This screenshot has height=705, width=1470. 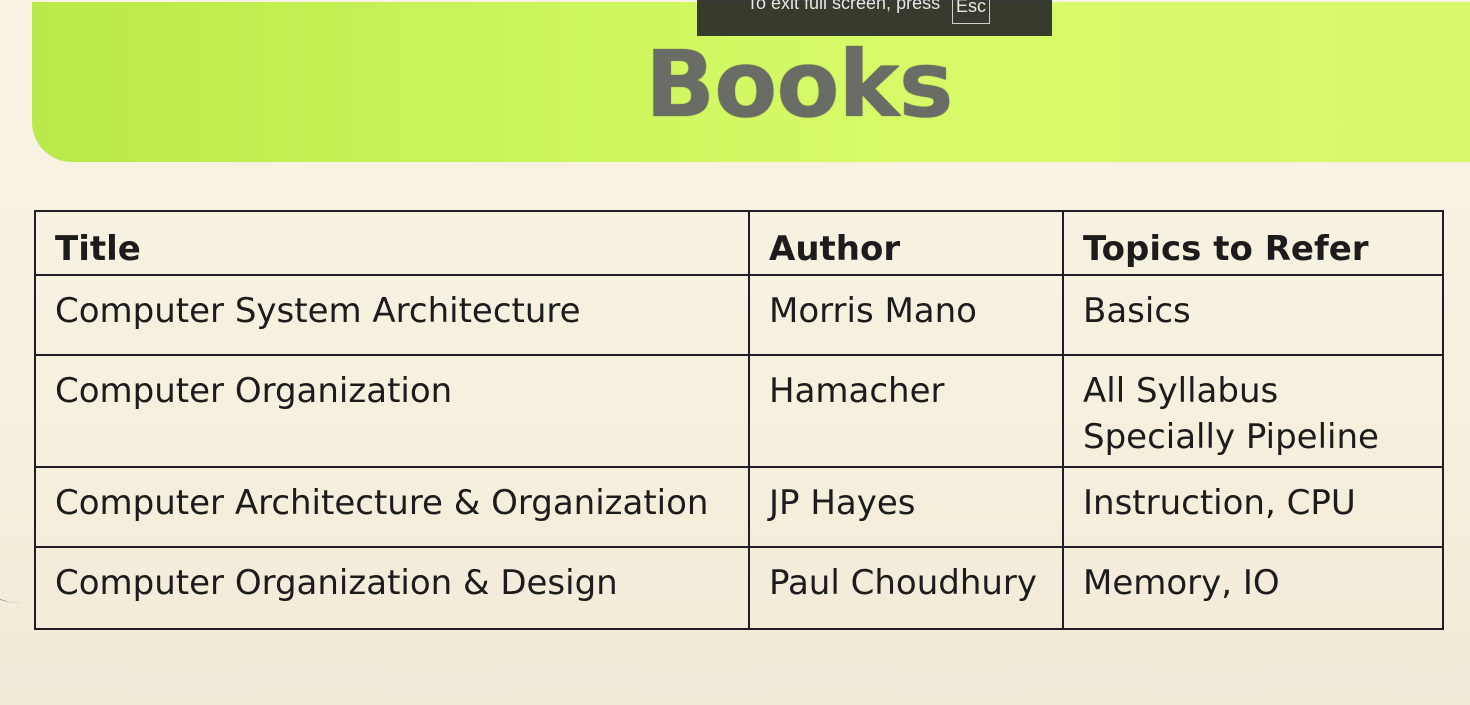 What do you see at coordinates (906, 588) in the screenshot?
I see `cell-author: Paul Choudhury` at bounding box center [906, 588].